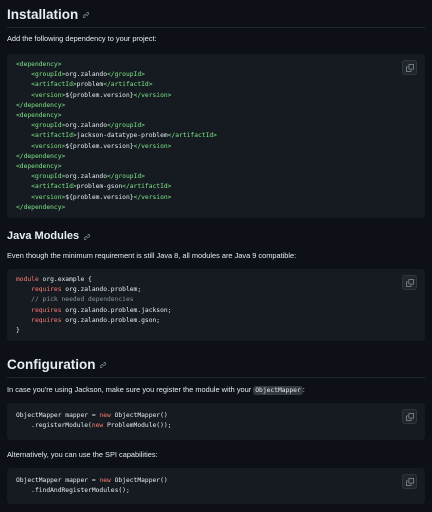 This screenshot has height=512, width=432. What do you see at coordinates (48, 177) in the screenshot?
I see `code-token: <groupId>` at bounding box center [48, 177].